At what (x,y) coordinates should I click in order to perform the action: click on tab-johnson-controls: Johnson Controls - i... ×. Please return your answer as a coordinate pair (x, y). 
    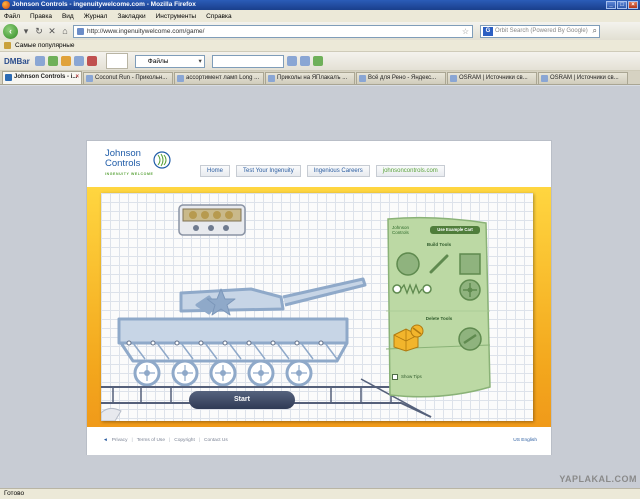
    Looking at the image, I should click on (42, 77).